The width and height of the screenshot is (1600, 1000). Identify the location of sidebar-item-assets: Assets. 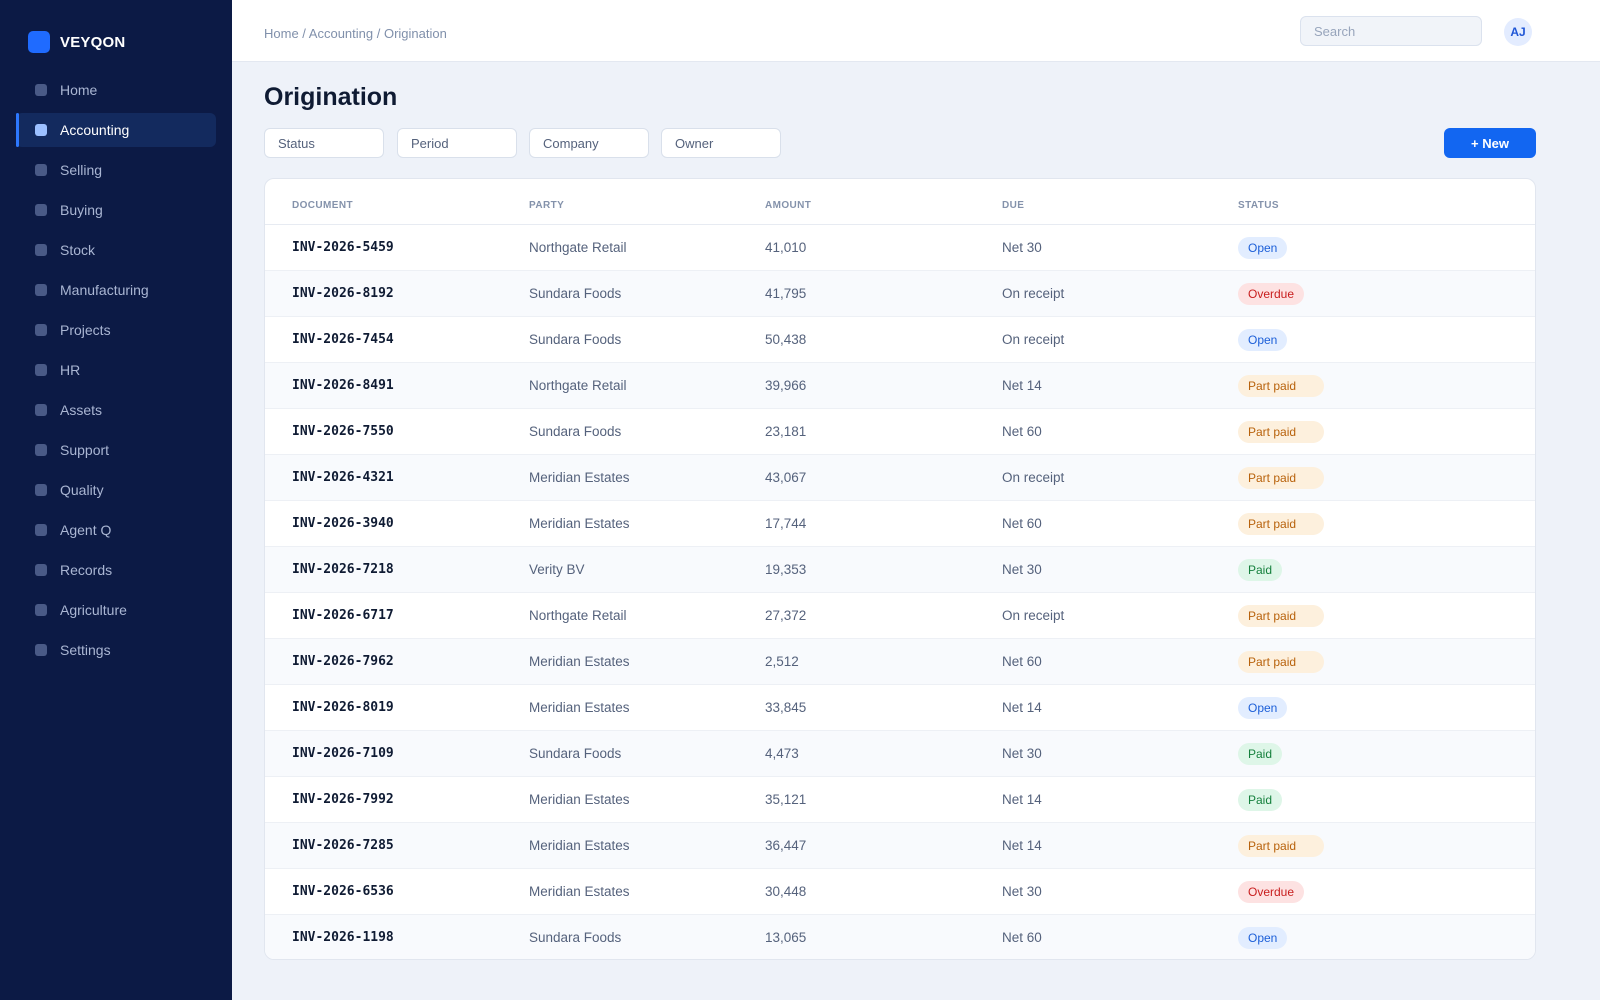
(116, 410).